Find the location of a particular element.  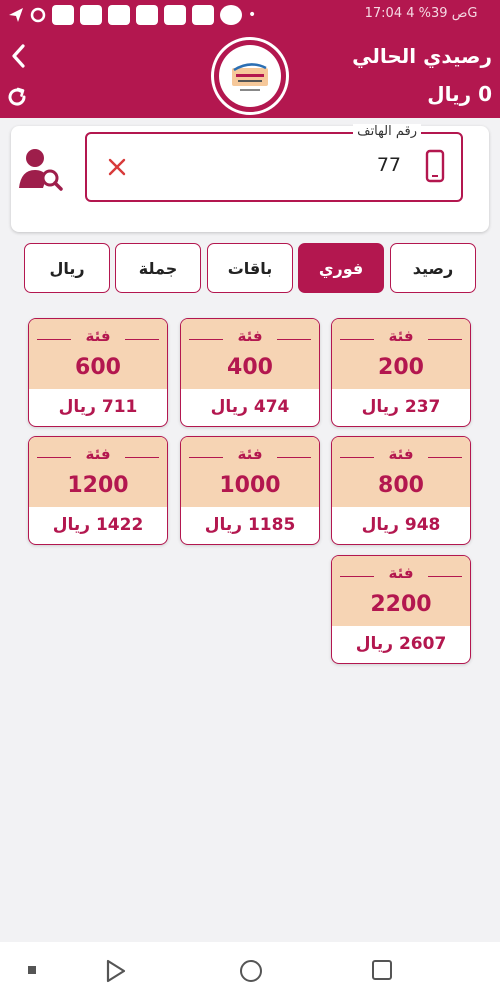

tab-riyal: ريال is located at coordinates (67, 268).